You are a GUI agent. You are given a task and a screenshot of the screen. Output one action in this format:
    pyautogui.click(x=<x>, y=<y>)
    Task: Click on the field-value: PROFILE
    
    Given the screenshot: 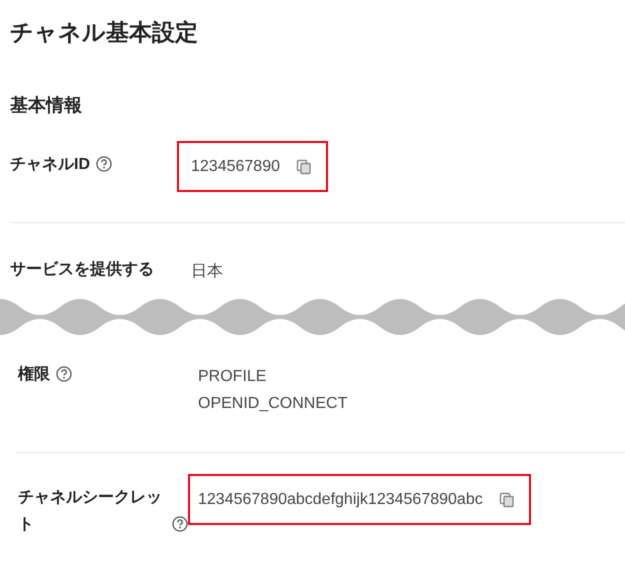 What is the action you would take?
    pyautogui.click(x=233, y=377)
    